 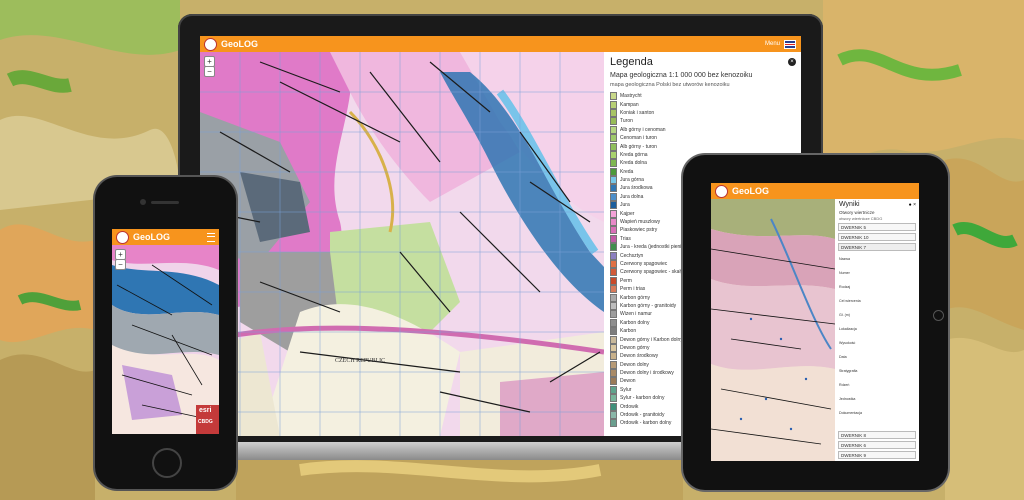 What do you see at coordinates (631, 96) in the screenshot?
I see `legend-item-label: Mastrycht` at bounding box center [631, 96].